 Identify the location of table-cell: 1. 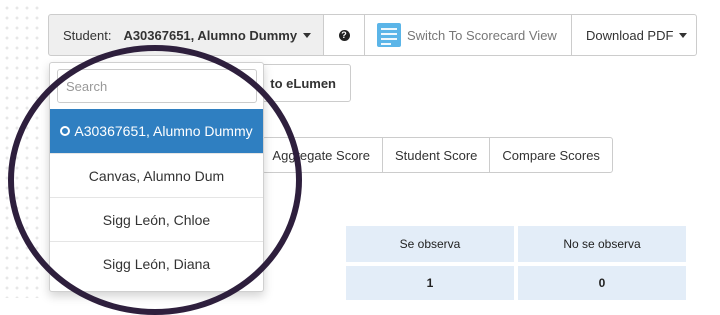
(430, 283).